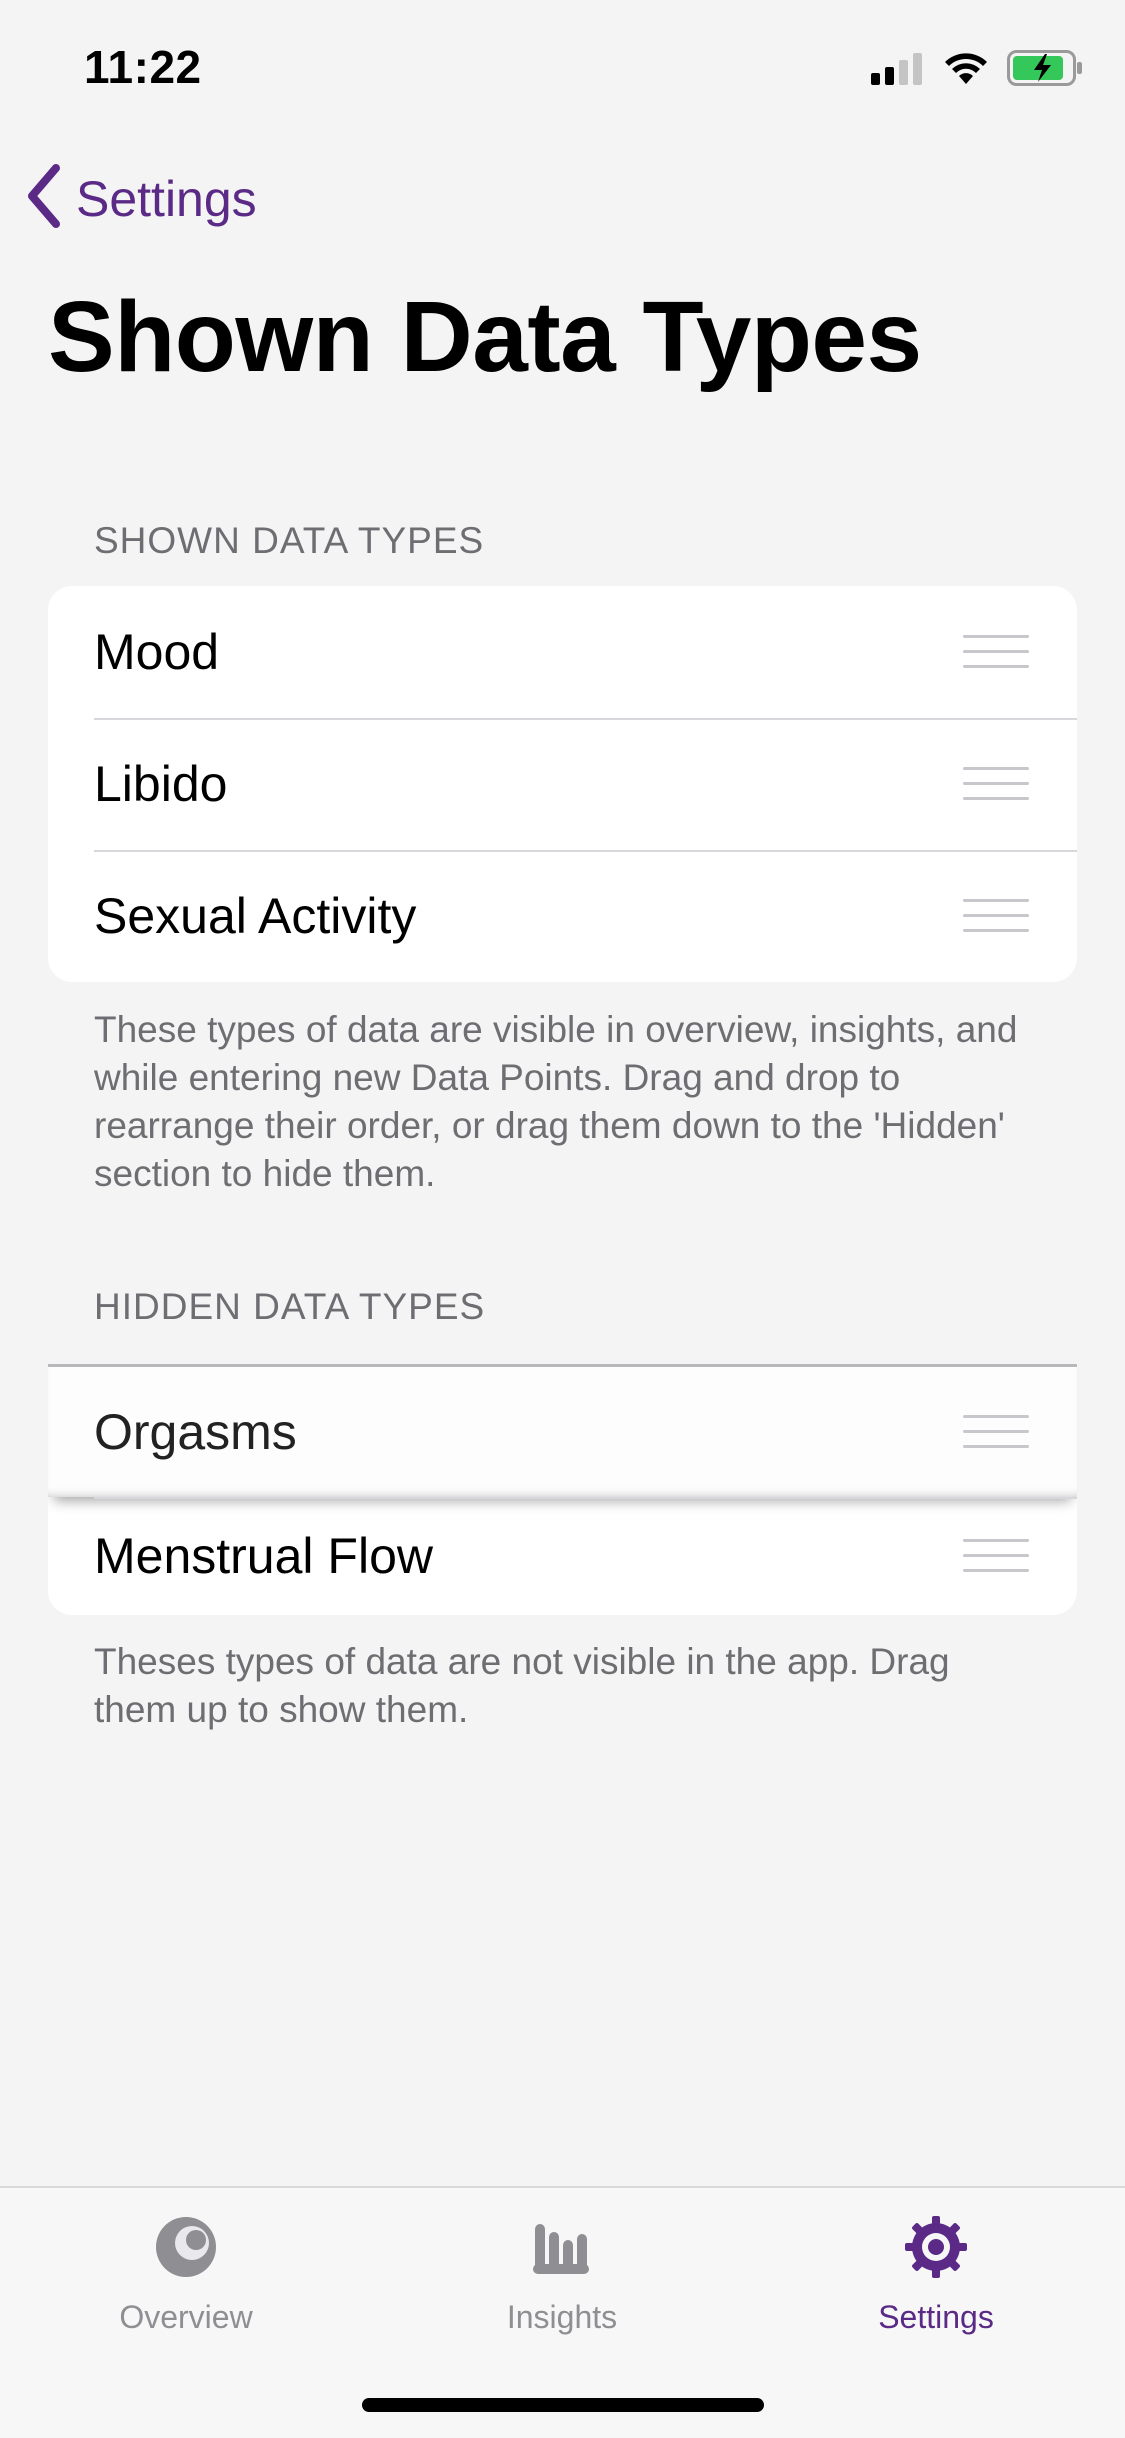 This screenshot has height=2438, width=1125. I want to click on hidden-data-types-list: Orgasms Menstrual Flow, so click(562, 1489).